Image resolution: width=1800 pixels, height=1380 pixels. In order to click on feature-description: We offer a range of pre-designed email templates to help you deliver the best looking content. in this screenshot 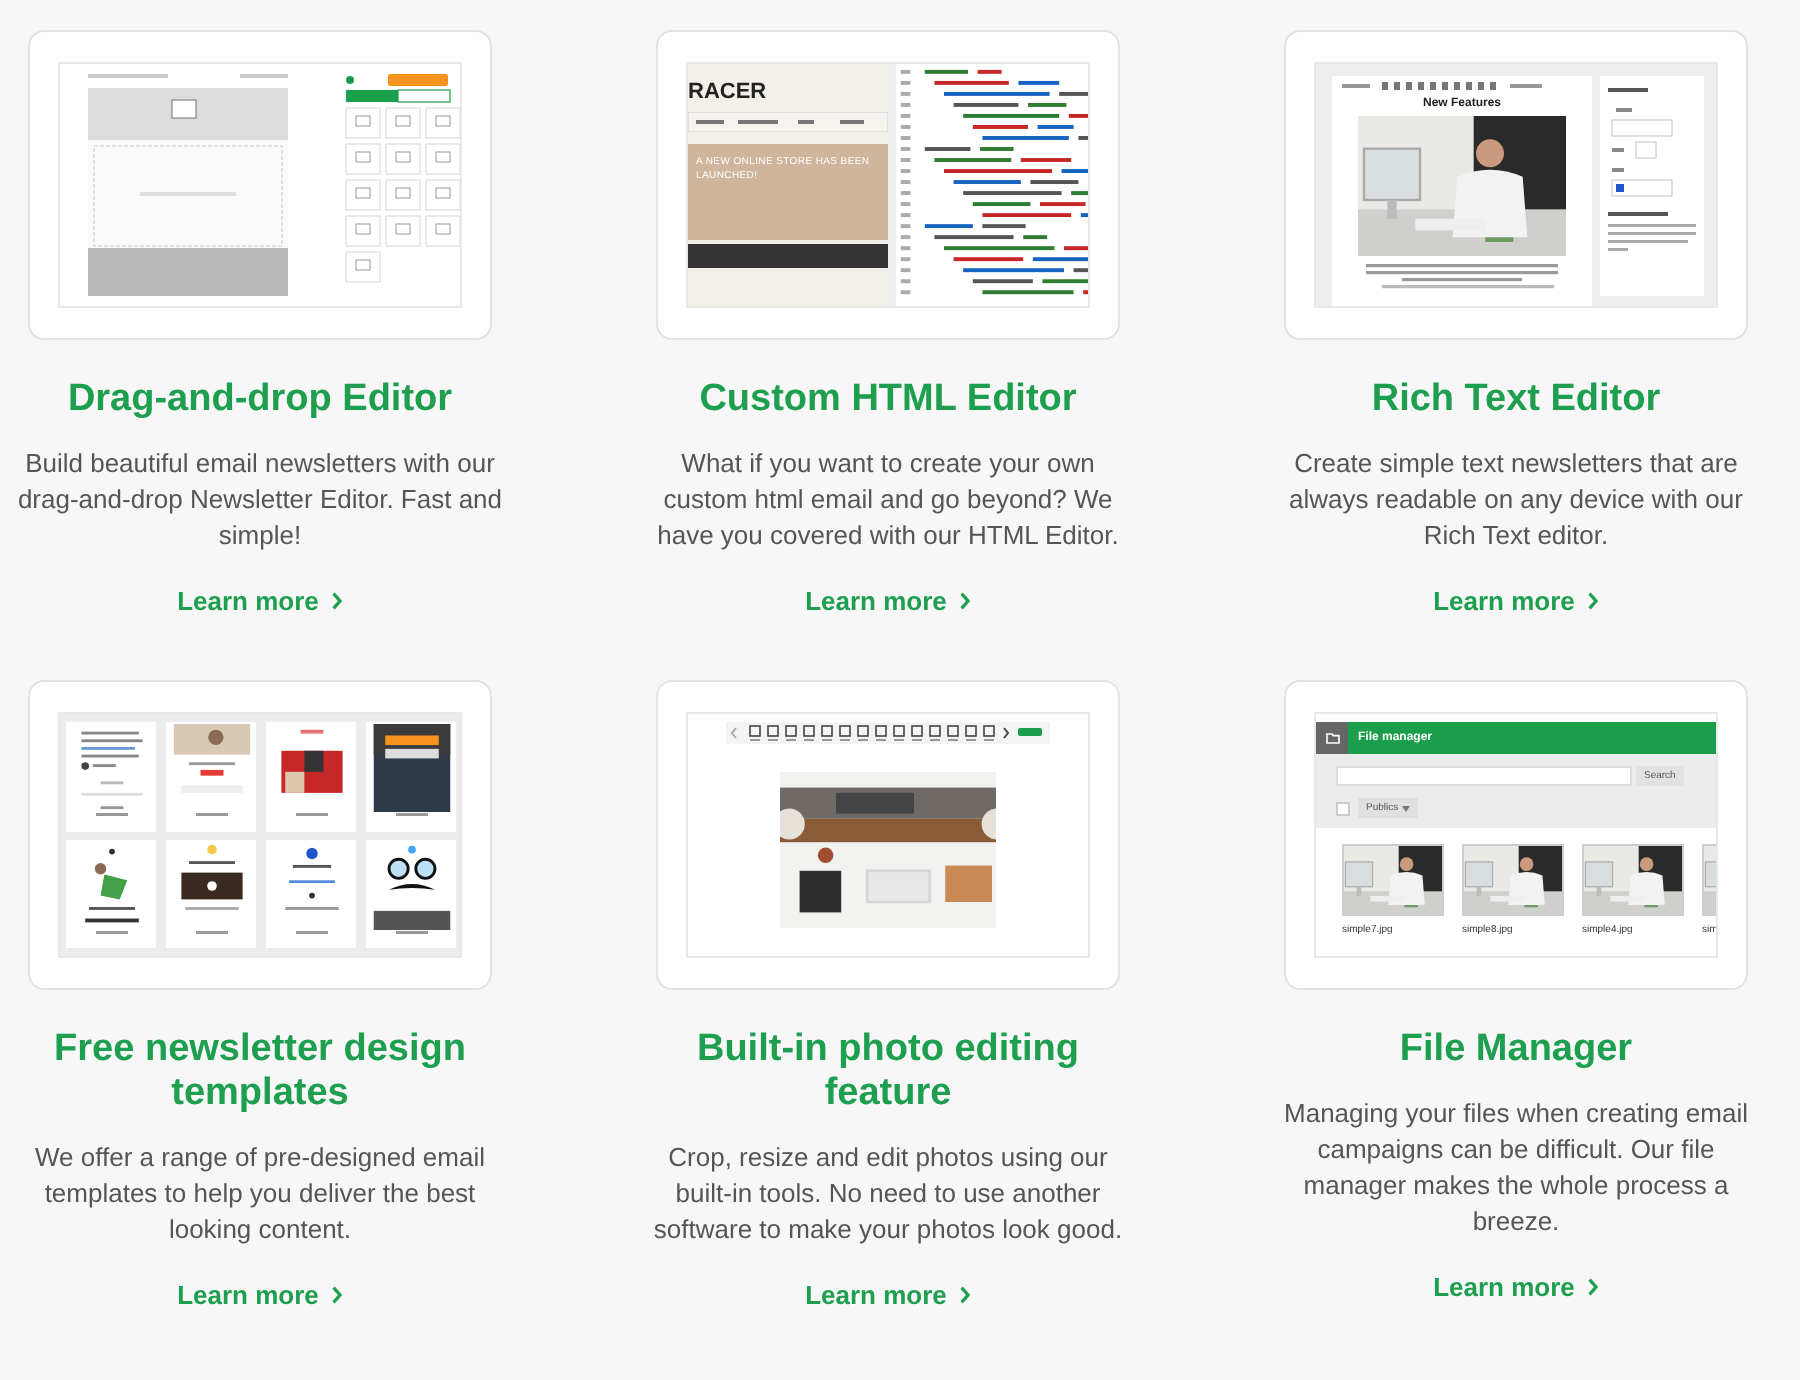, I will do `click(260, 1194)`.